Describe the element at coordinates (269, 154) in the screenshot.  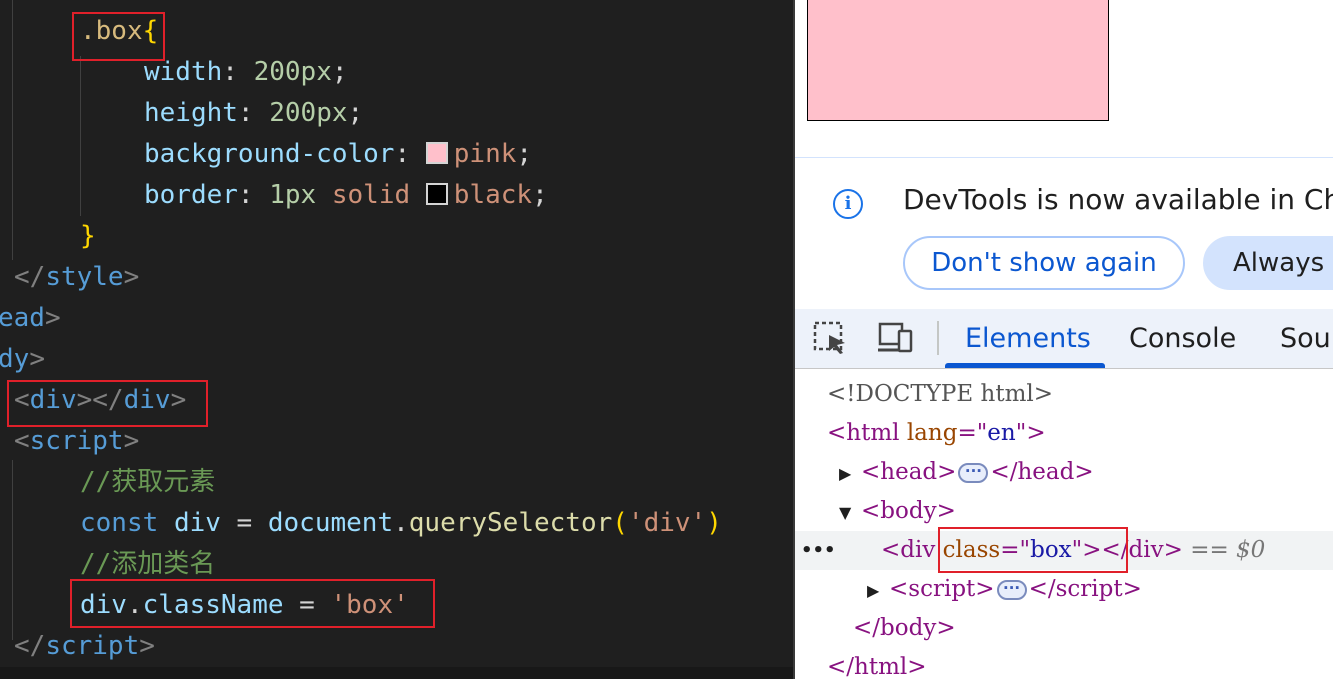
I see `prop-name: background-color` at that location.